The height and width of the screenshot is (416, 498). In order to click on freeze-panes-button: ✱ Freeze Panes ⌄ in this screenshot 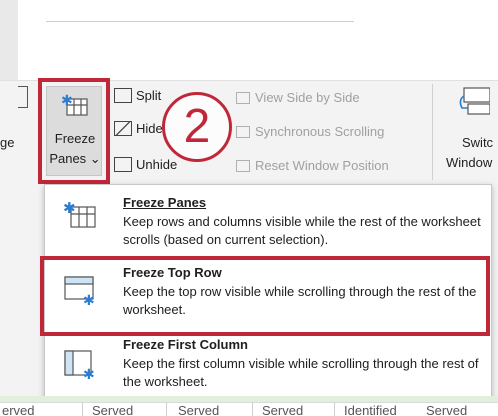, I will do `click(74, 131)`.